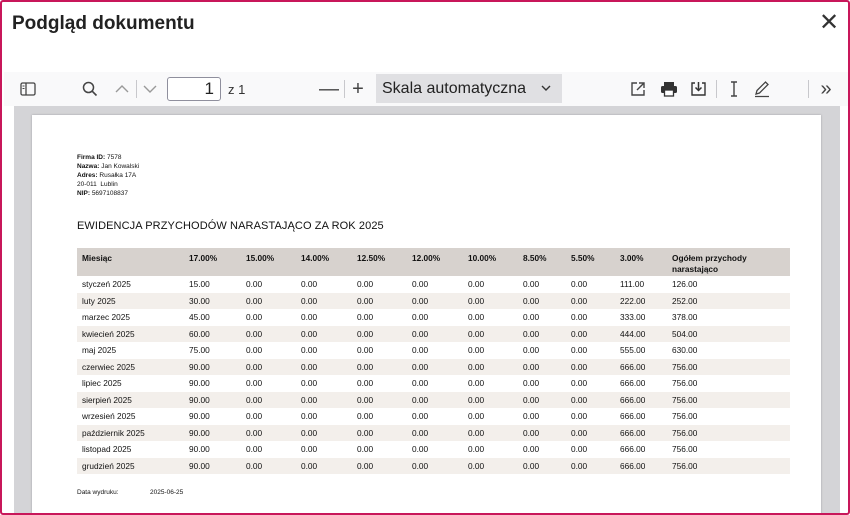 This screenshot has height=515, width=850. What do you see at coordinates (130, 300) in the screenshot?
I see `month-cell: luty 2025` at bounding box center [130, 300].